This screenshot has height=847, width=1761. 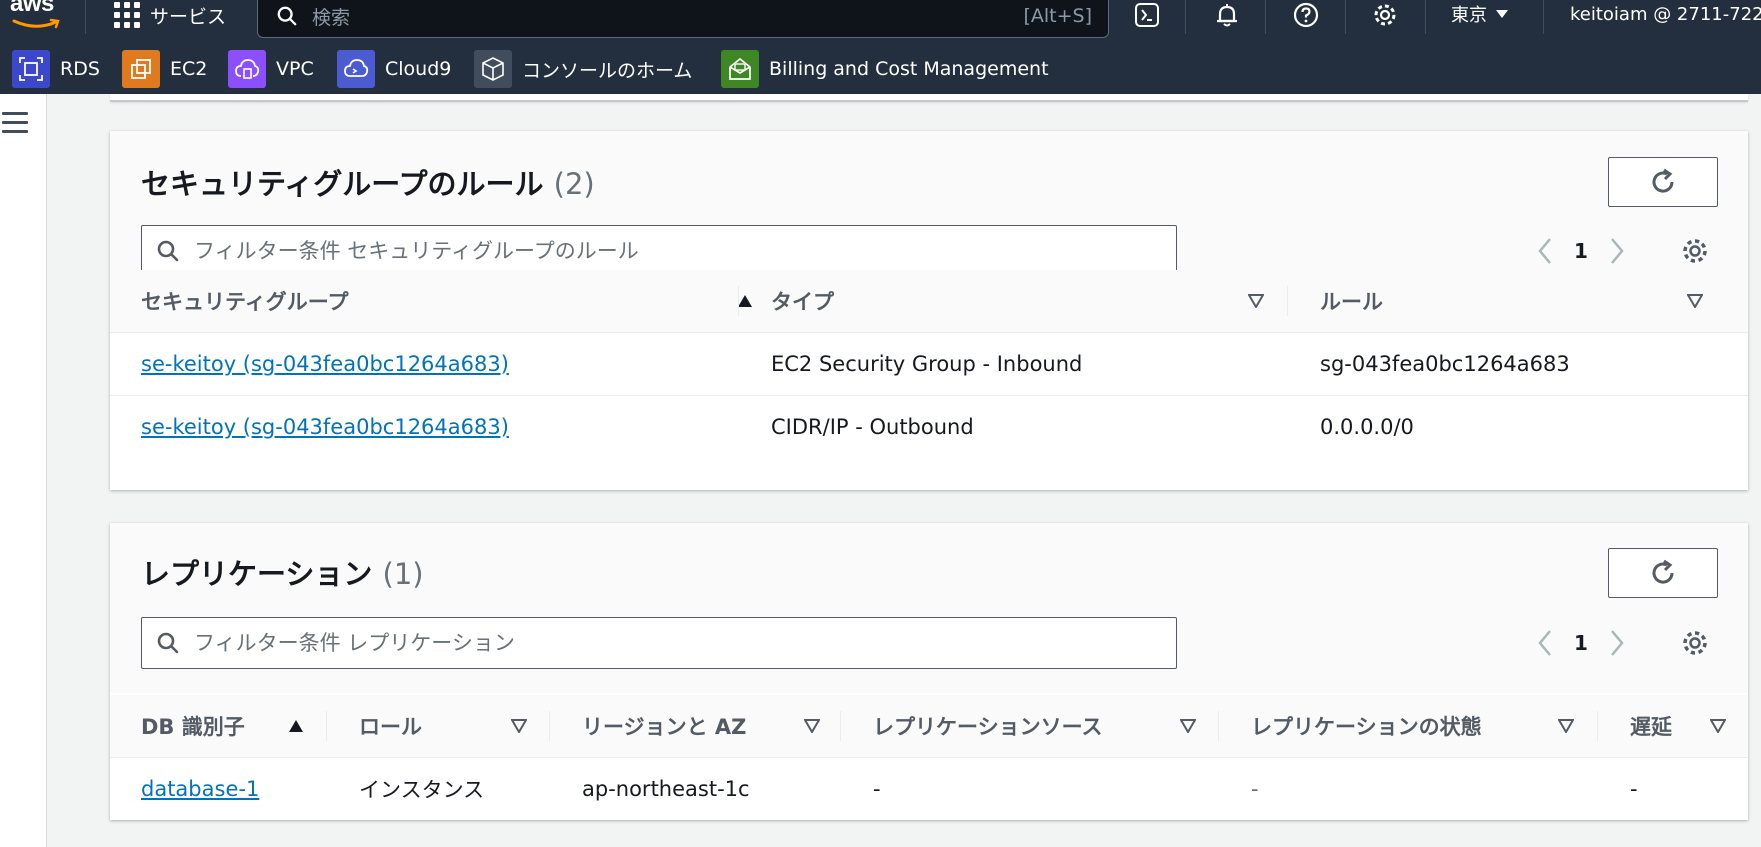 What do you see at coordinates (877, 789) in the screenshot?
I see `replication-source-cell: -` at bounding box center [877, 789].